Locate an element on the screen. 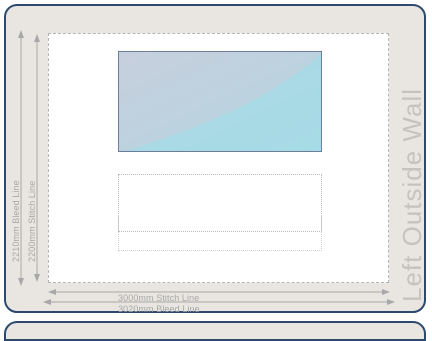 Image resolution: width=432 pixels, height=341 pixels. bleed-height-label: 2210mm Bleed Line is located at coordinates (16, 221).